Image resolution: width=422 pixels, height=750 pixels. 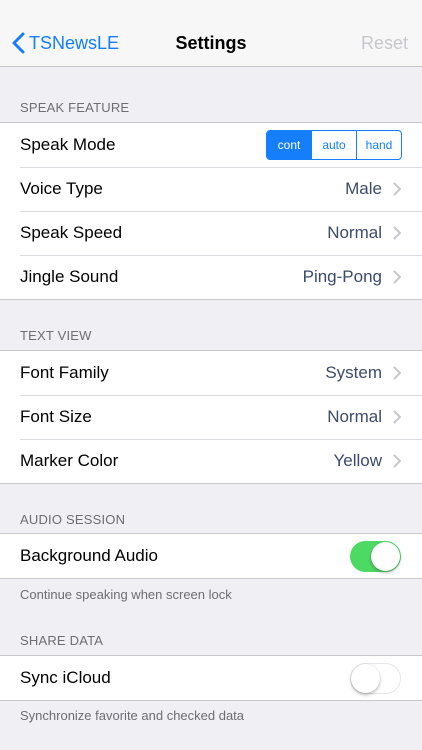 I want to click on speak-speed-value: Normal, so click(x=354, y=232).